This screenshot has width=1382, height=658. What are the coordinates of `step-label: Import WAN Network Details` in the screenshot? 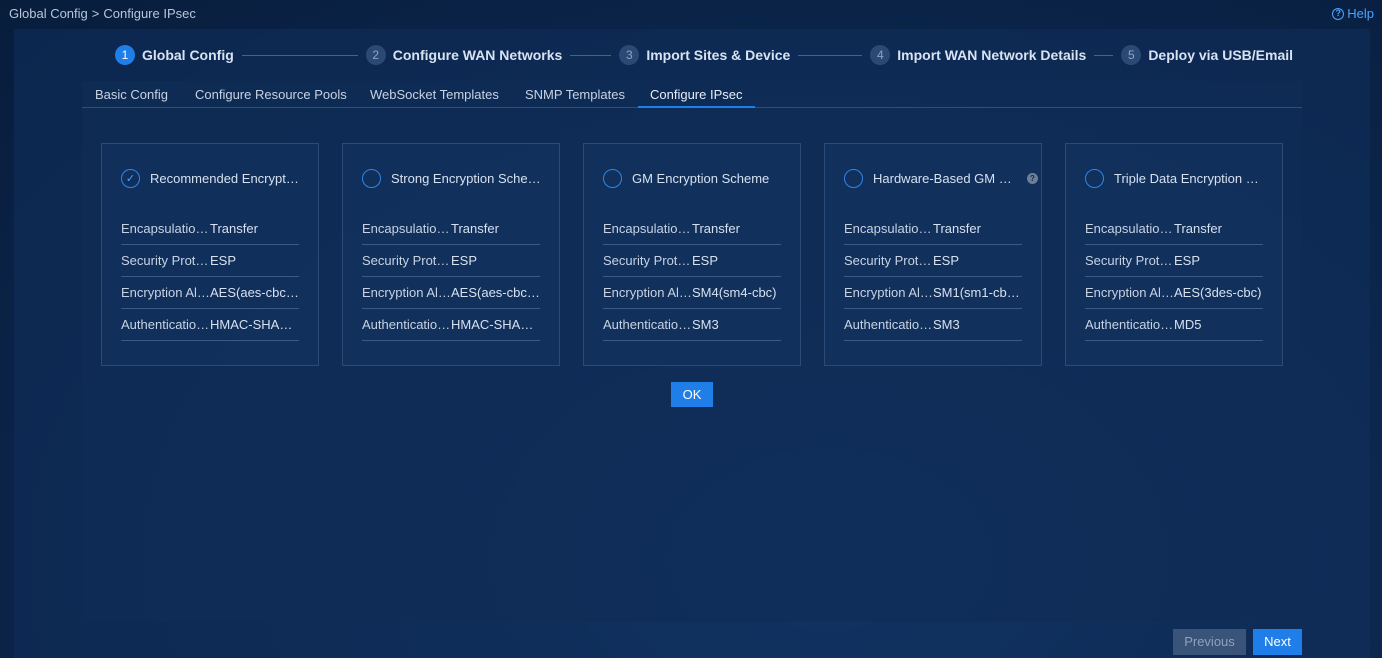 It's located at (992, 55).